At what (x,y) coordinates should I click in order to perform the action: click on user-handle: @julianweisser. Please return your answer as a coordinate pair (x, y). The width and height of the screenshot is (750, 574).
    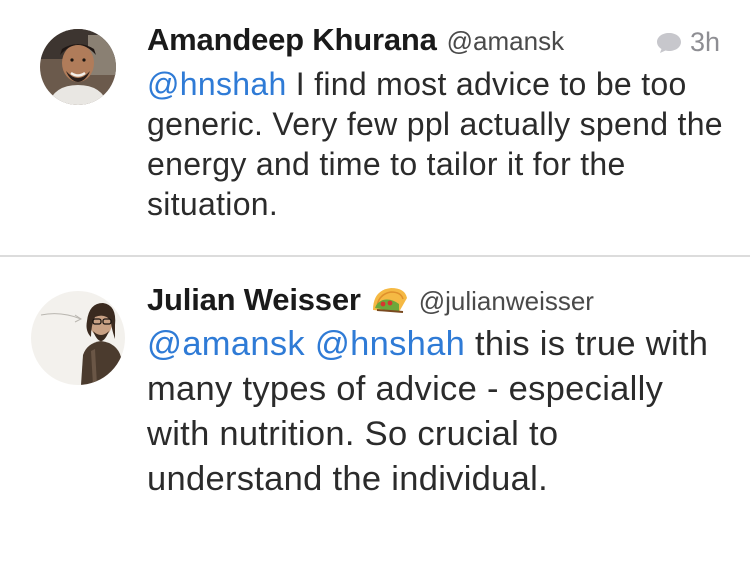
    Looking at the image, I should click on (506, 301).